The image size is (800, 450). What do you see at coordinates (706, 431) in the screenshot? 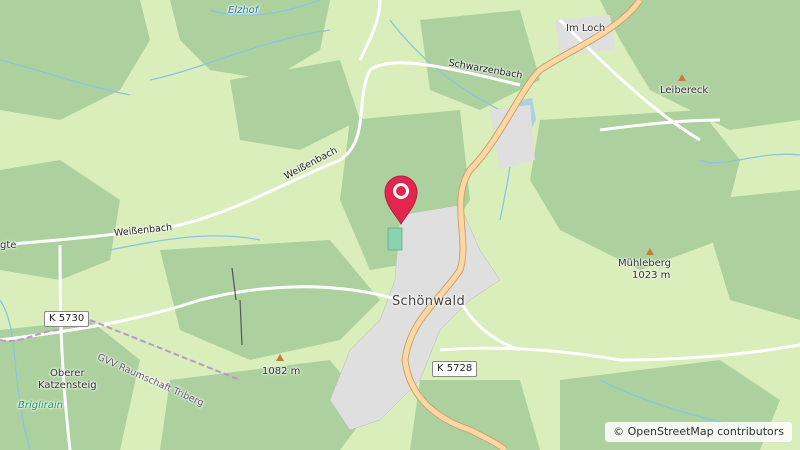
I see `attribution-link: OpenStreetMap contributors` at bounding box center [706, 431].